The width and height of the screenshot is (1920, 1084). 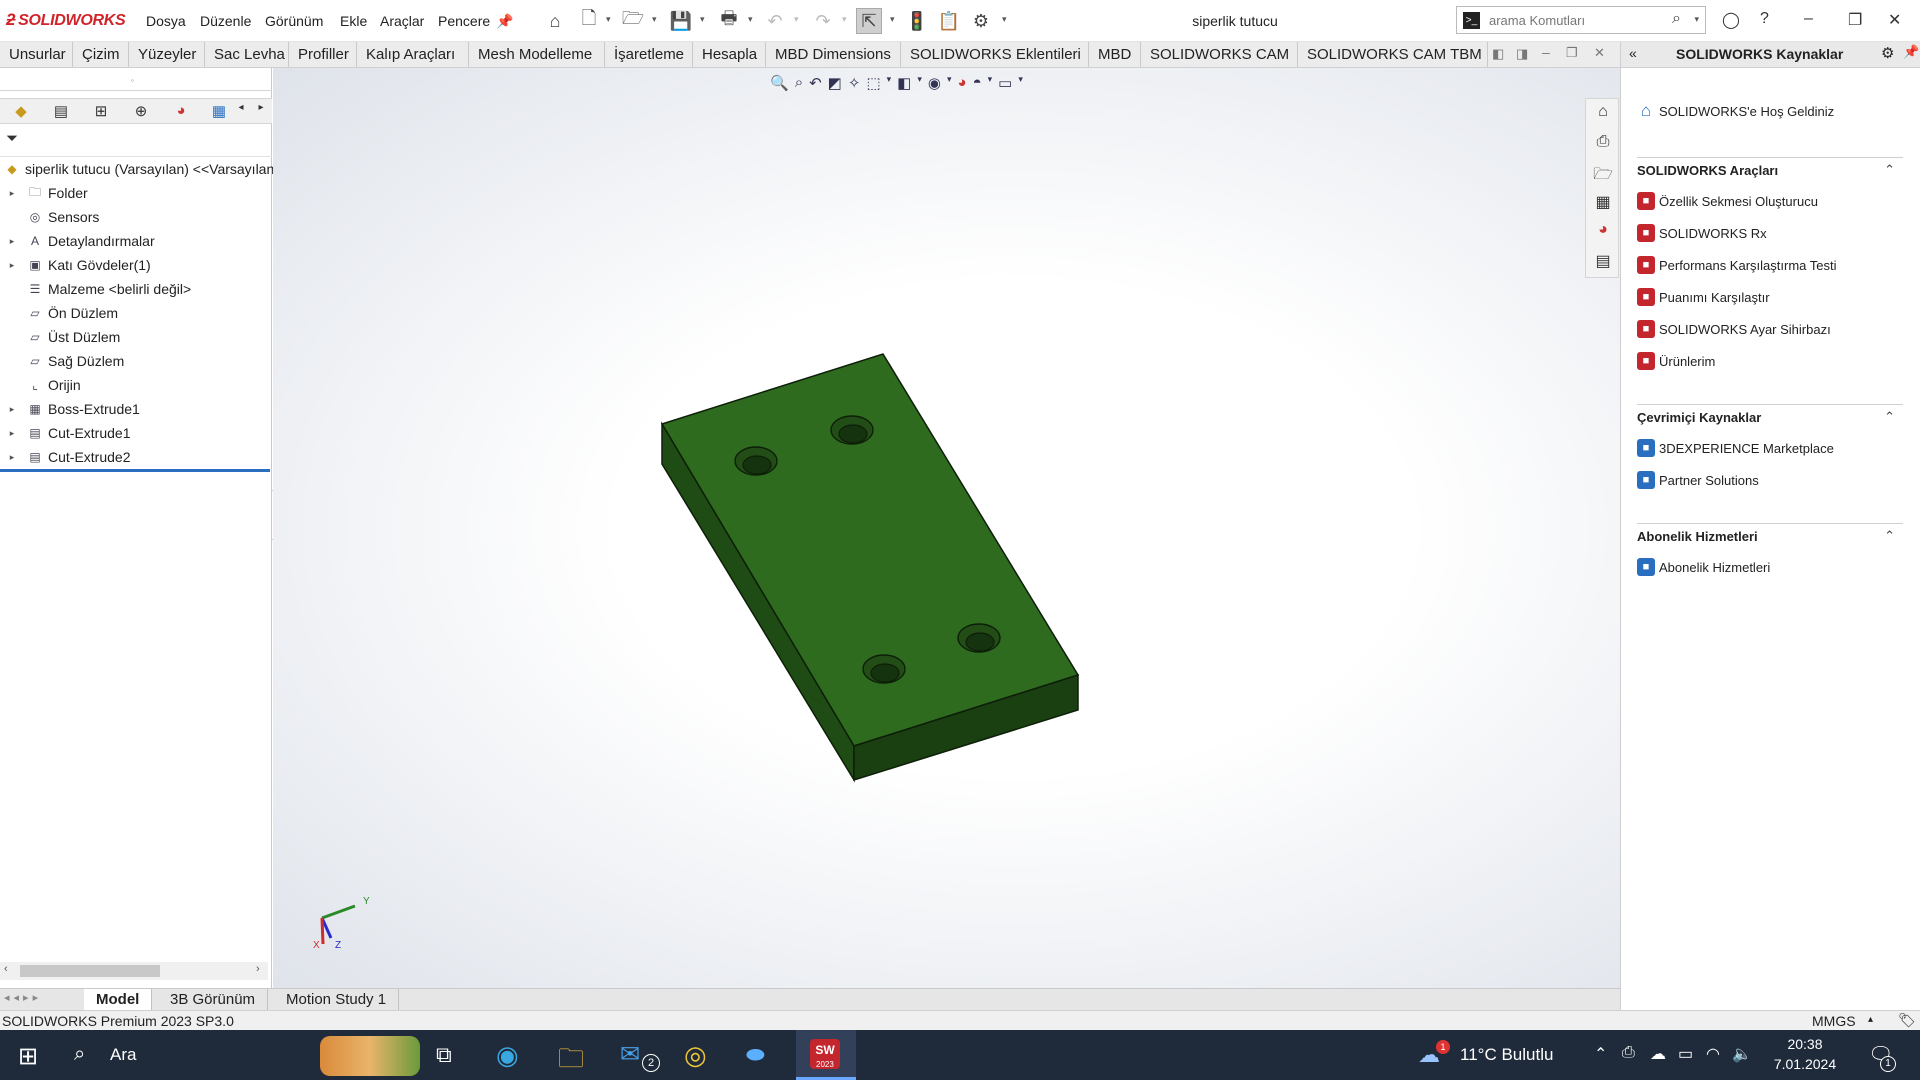 I want to click on reference-triad: Y X Z, so click(x=341, y=923).